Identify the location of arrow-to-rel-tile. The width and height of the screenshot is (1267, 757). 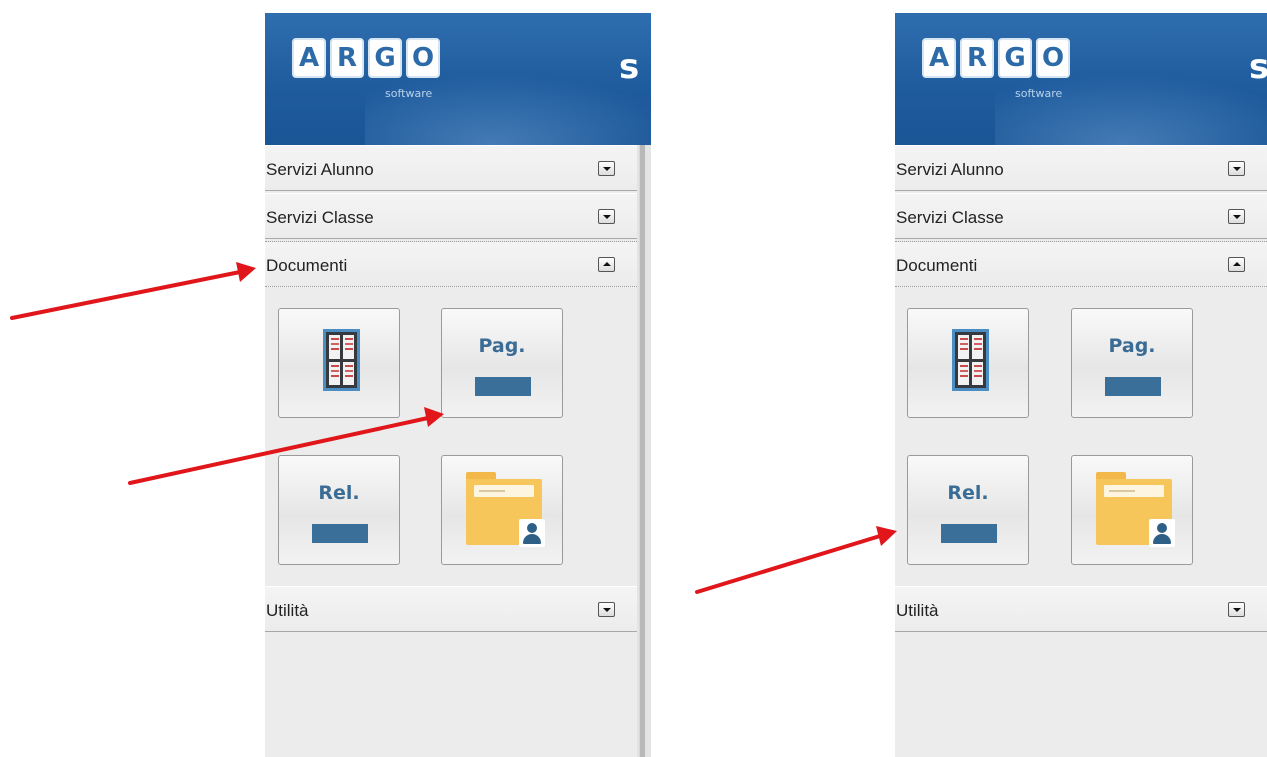
(796, 560).